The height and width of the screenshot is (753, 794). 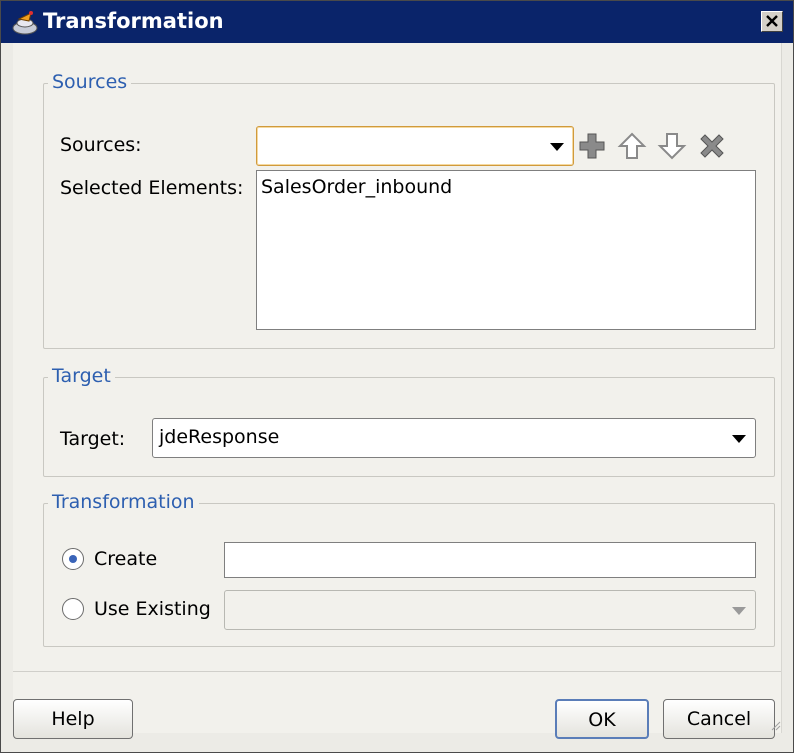 I want to click on create-label: Create, so click(x=126, y=559).